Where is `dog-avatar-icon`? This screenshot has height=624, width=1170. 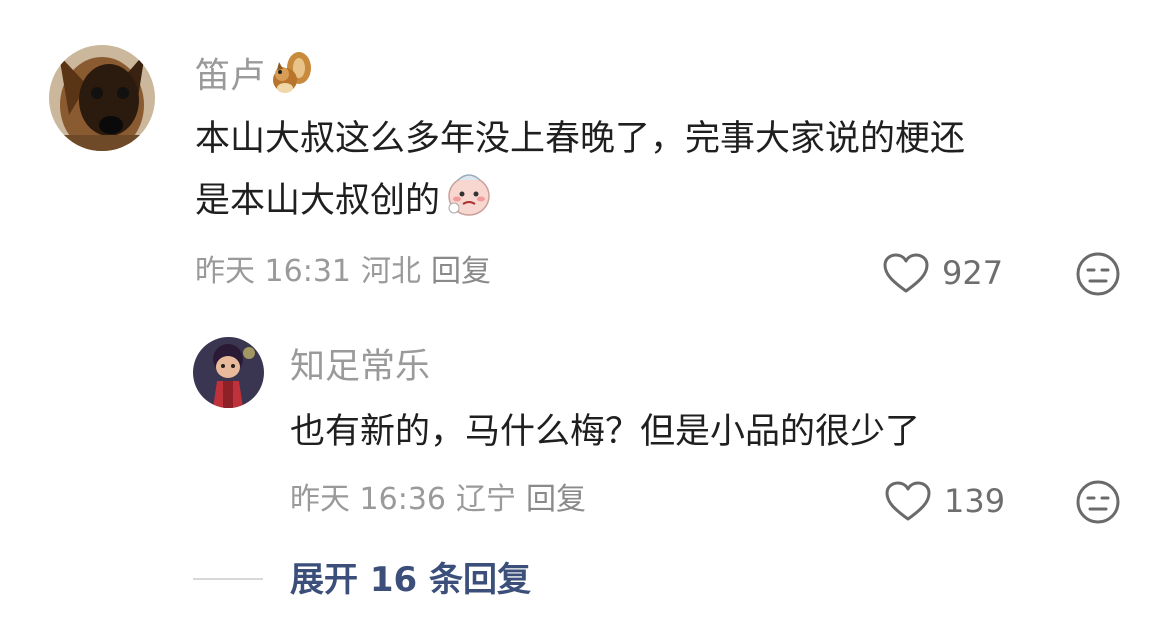 dog-avatar-icon is located at coordinates (102, 98).